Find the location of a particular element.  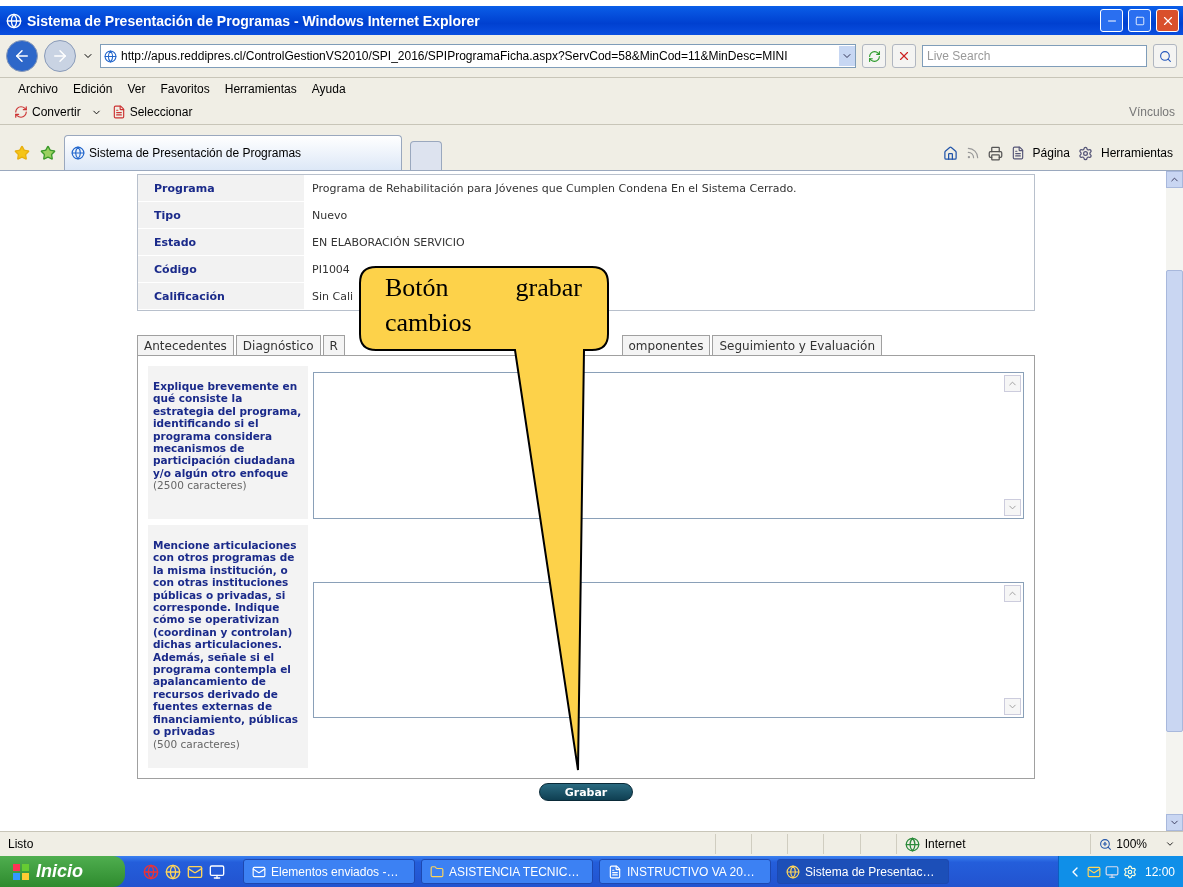

refresh-icon is located at coordinates (874, 56).